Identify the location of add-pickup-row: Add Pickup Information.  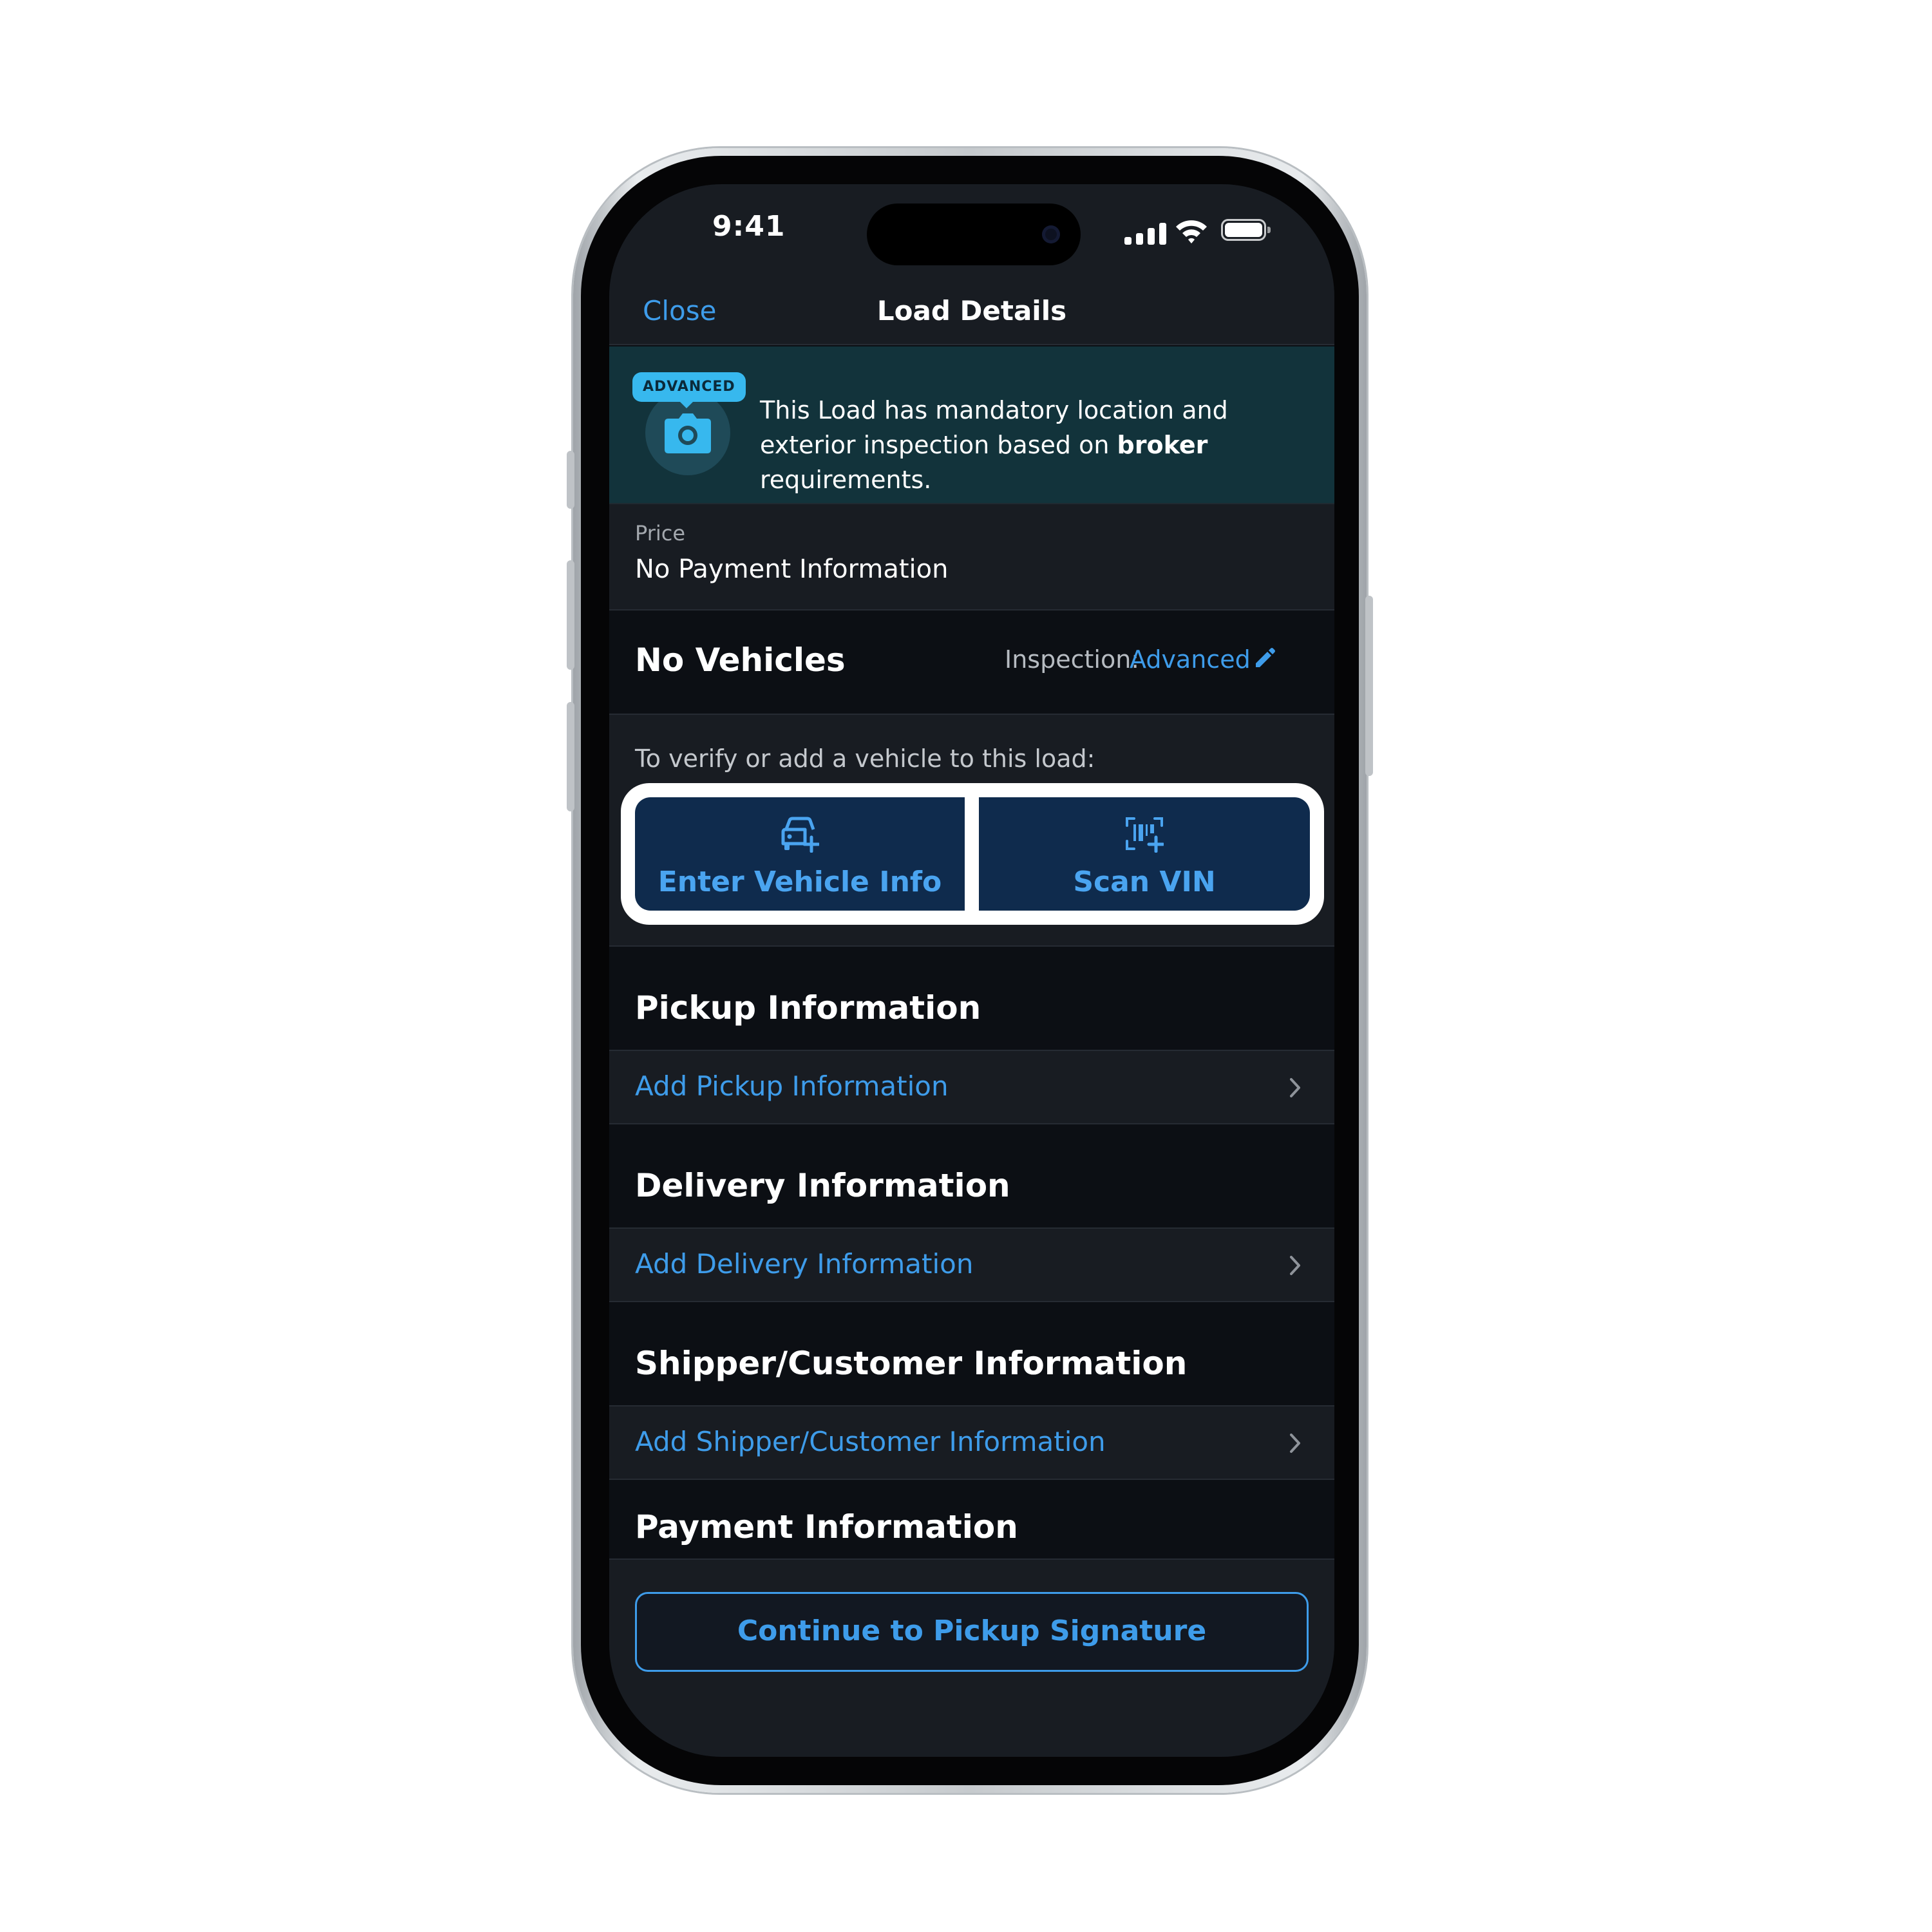
(972, 1087).